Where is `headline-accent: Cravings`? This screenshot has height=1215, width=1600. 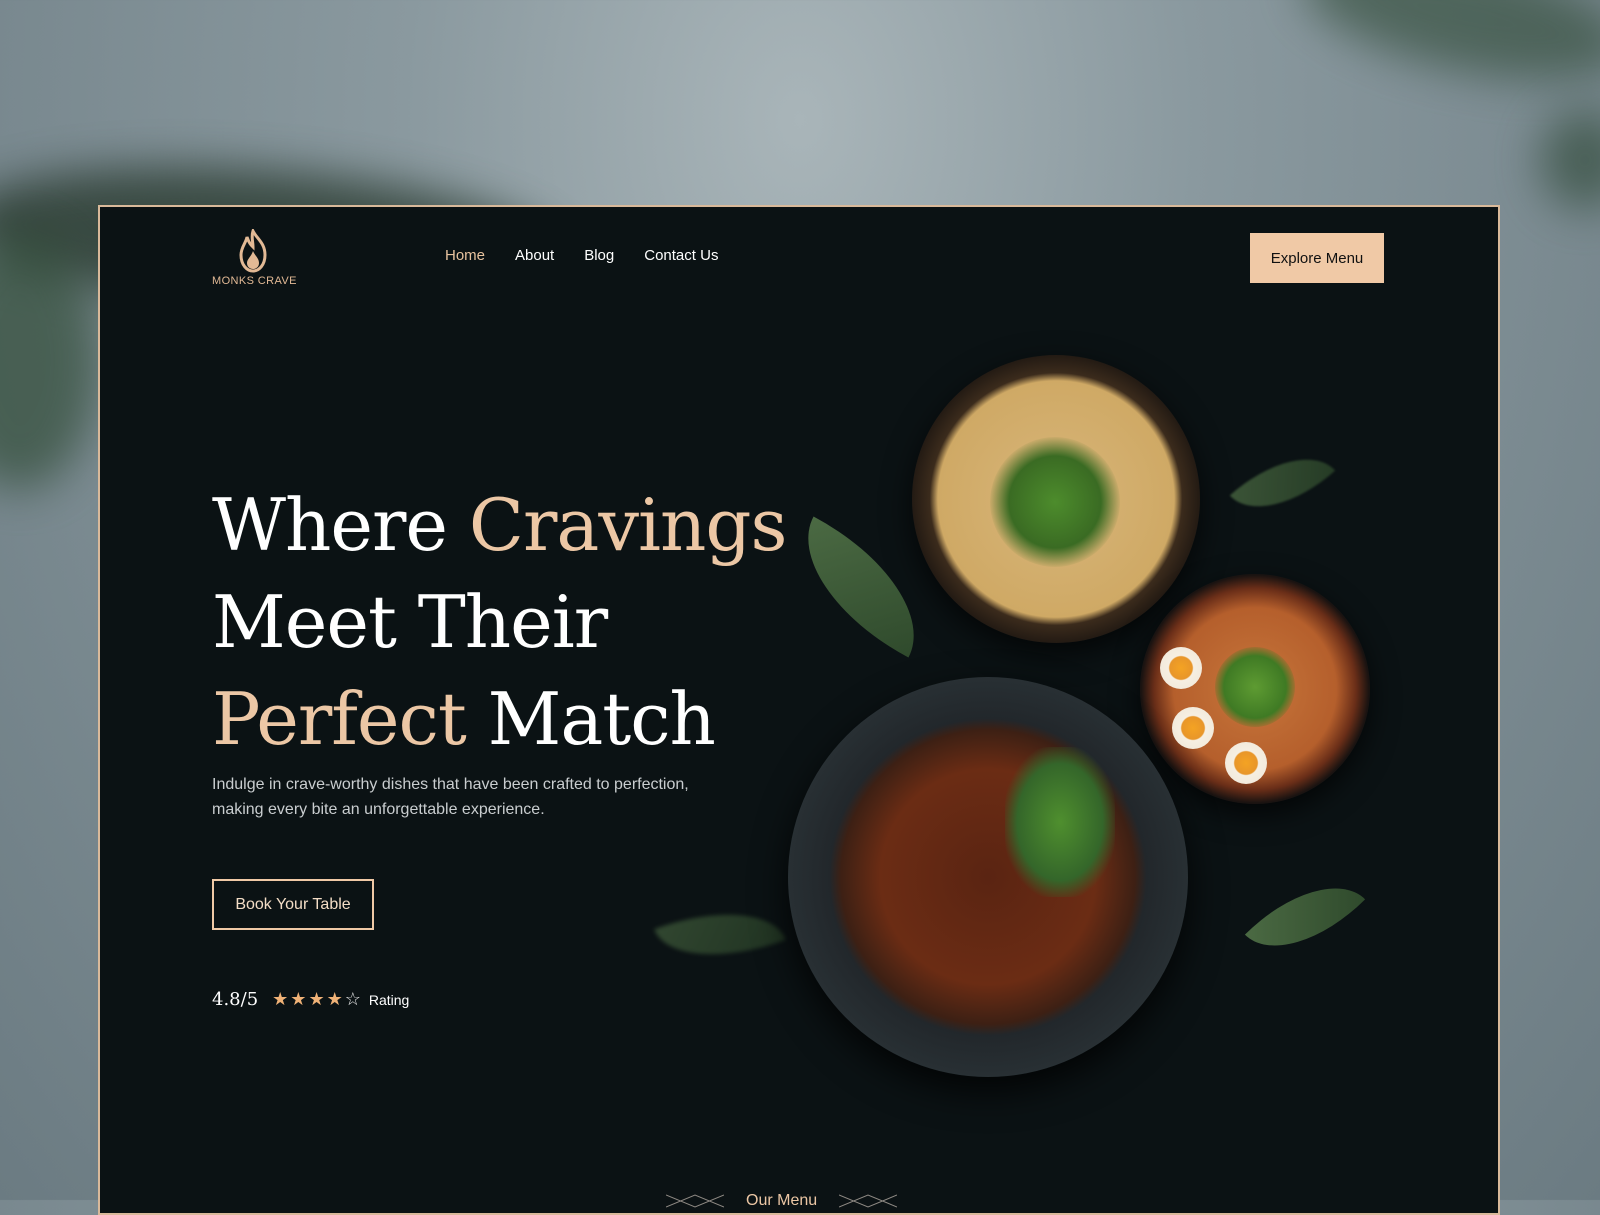 headline-accent: Cravings is located at coordinates (628, 525).